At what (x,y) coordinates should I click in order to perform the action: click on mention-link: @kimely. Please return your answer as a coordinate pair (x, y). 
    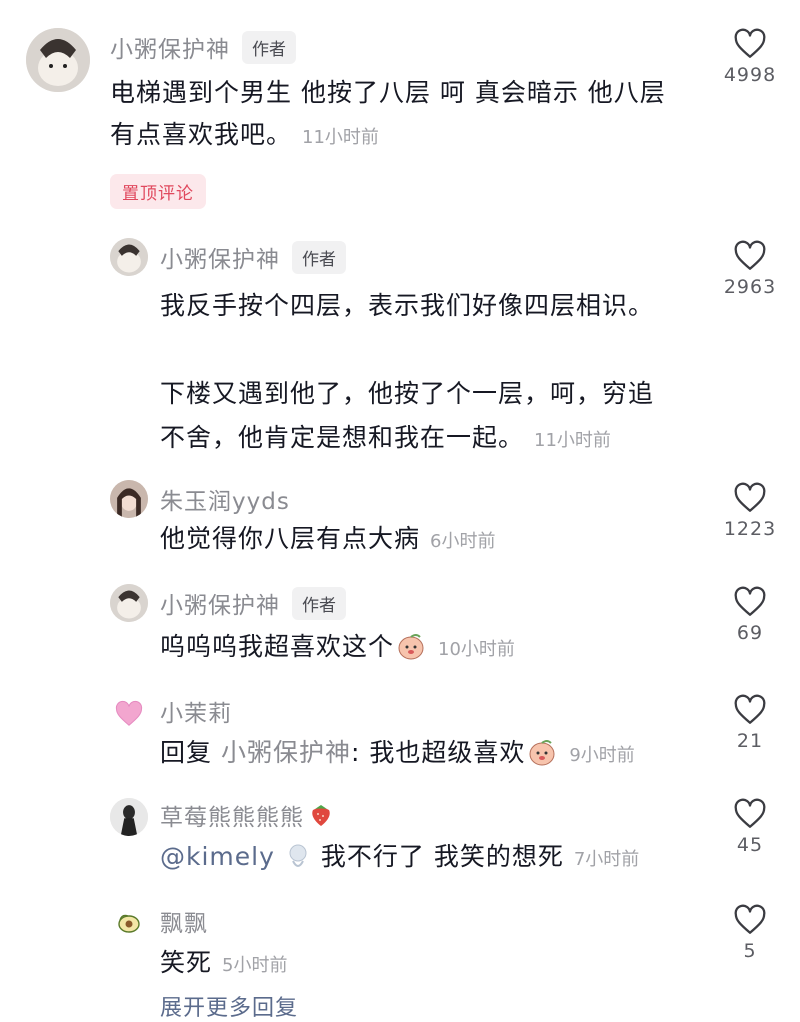
    Looking at the image, I should click on (217, 856).